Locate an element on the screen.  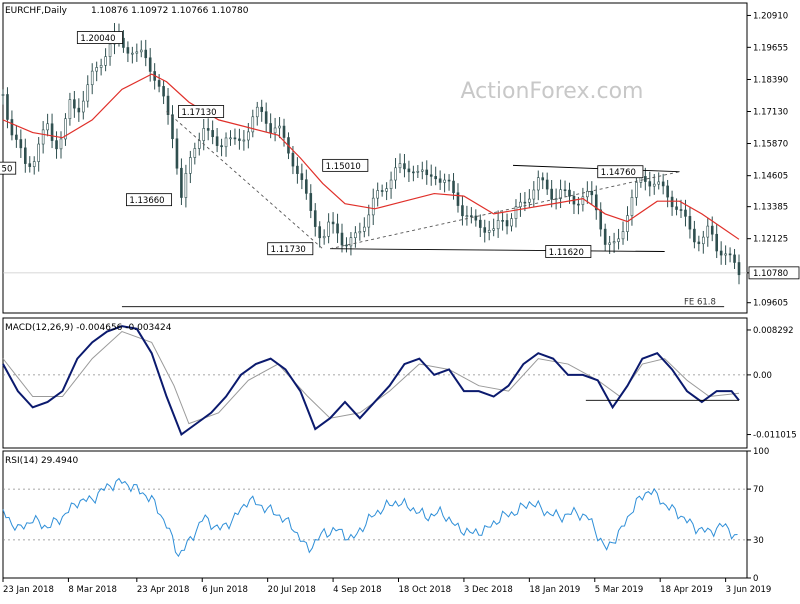
last-price-label: 1.10780 is located at coordinates (770, 274).